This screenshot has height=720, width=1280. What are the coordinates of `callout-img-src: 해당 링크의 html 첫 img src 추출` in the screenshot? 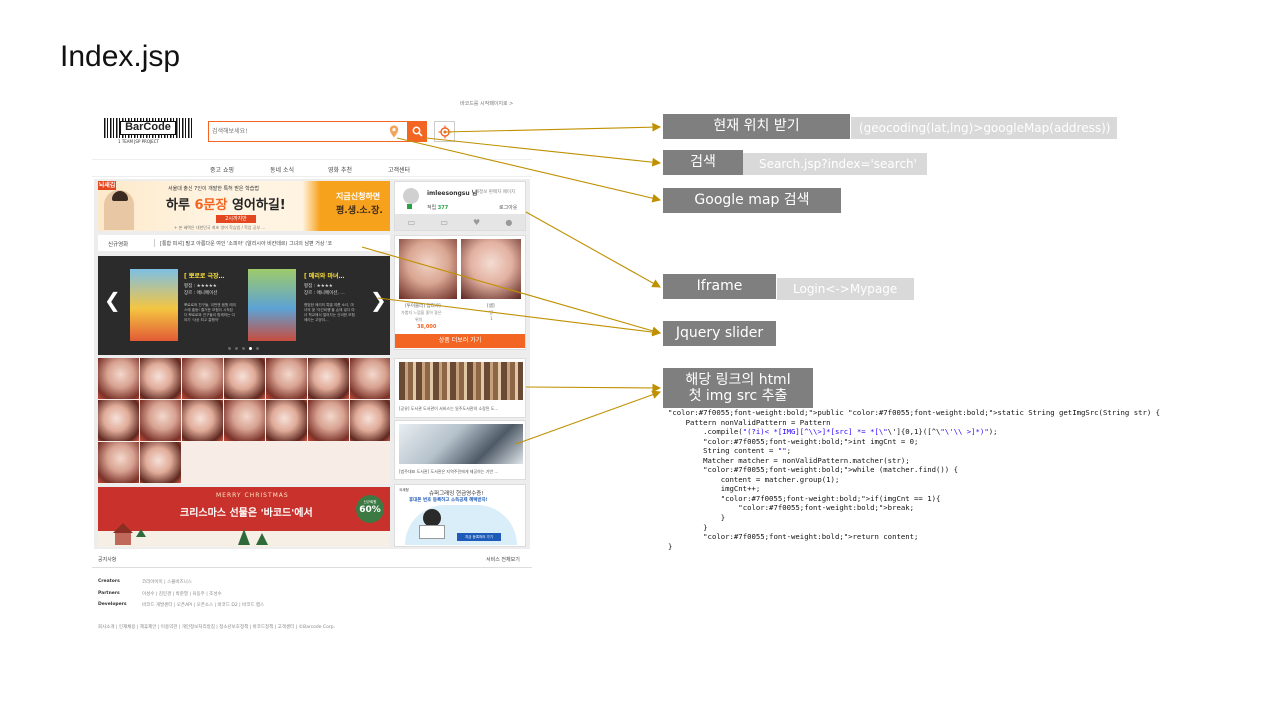 It's located at (738, 388).